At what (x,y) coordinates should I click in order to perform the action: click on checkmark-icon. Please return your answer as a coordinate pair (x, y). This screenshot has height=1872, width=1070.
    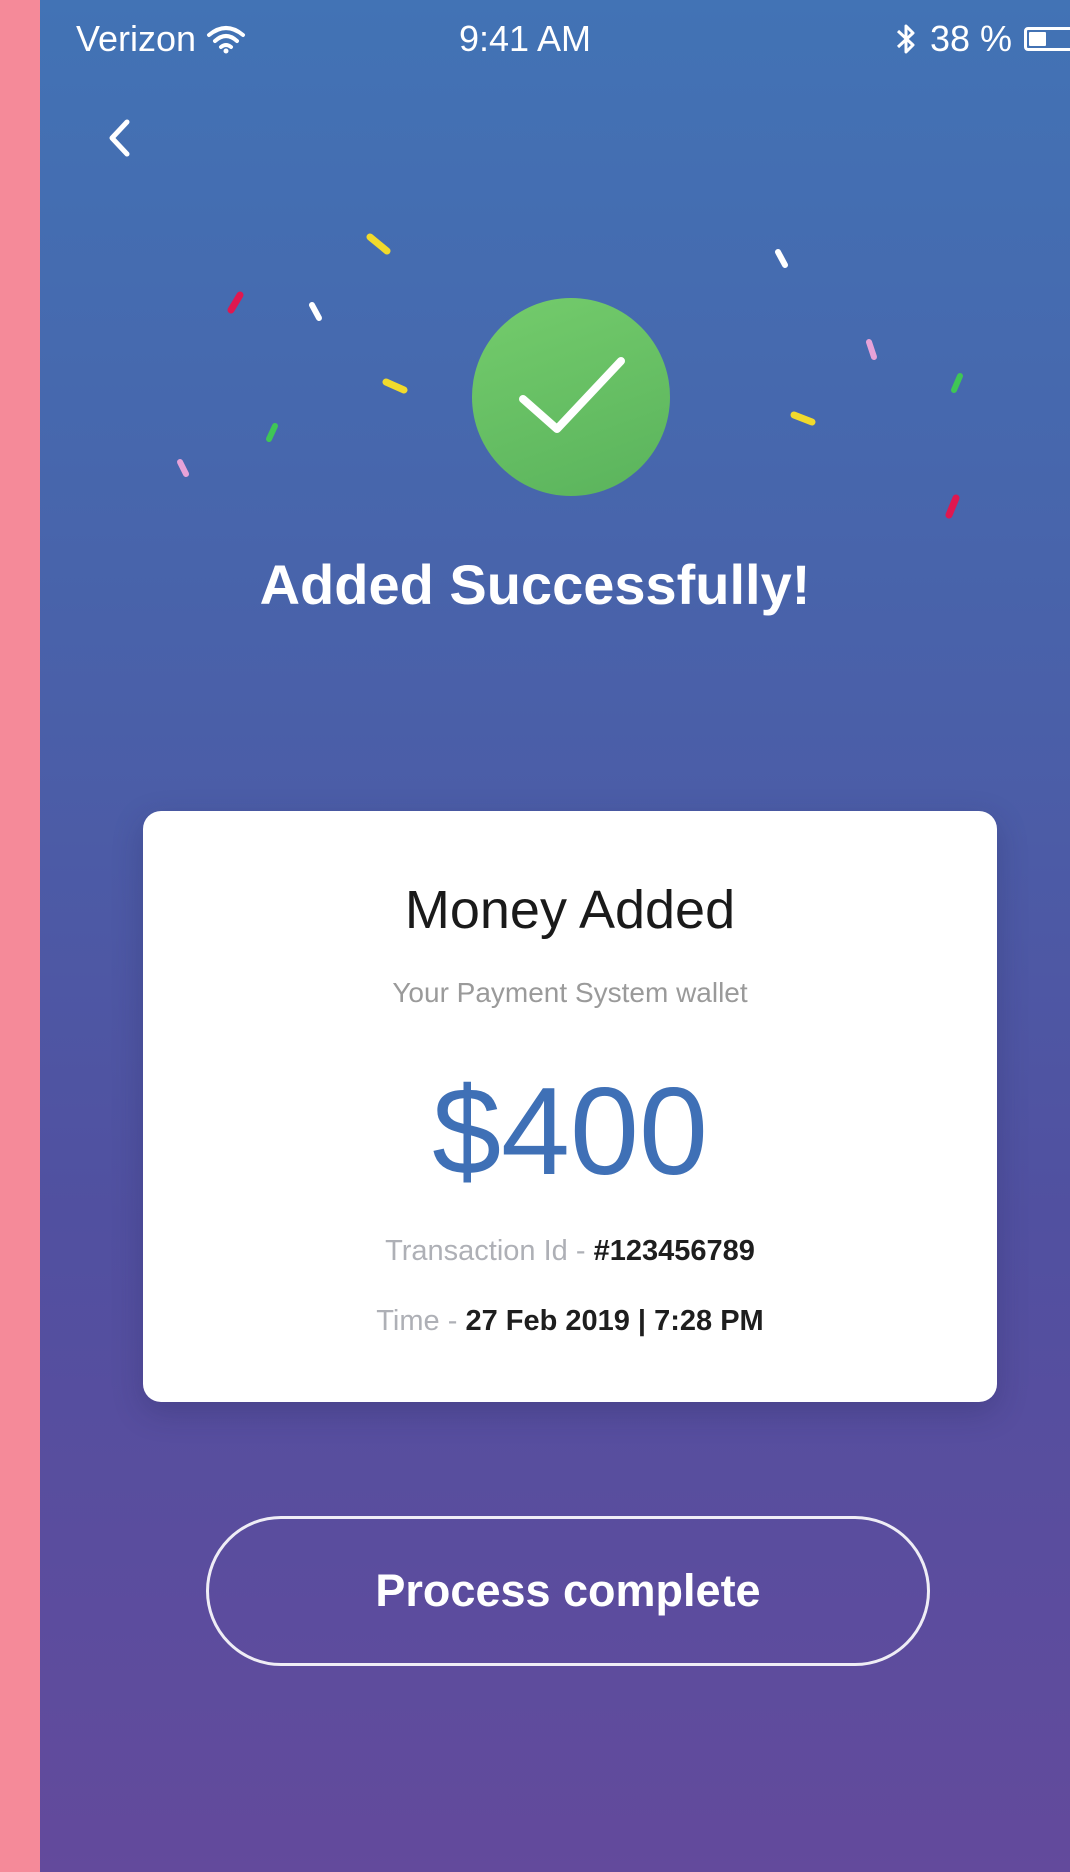
    Looking at the image, I should click on (572, 395).